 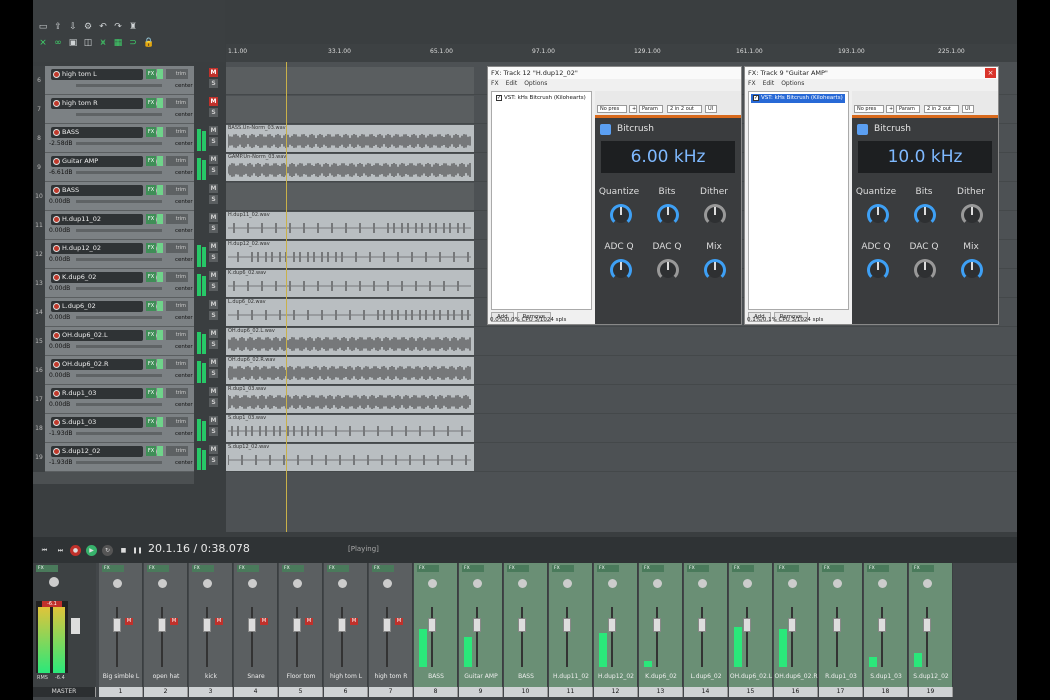 What do you see at coordinates (103, 43) in the screenshot?
I see `crossfade-icon: ⩙` at bounding box center [103, 43].